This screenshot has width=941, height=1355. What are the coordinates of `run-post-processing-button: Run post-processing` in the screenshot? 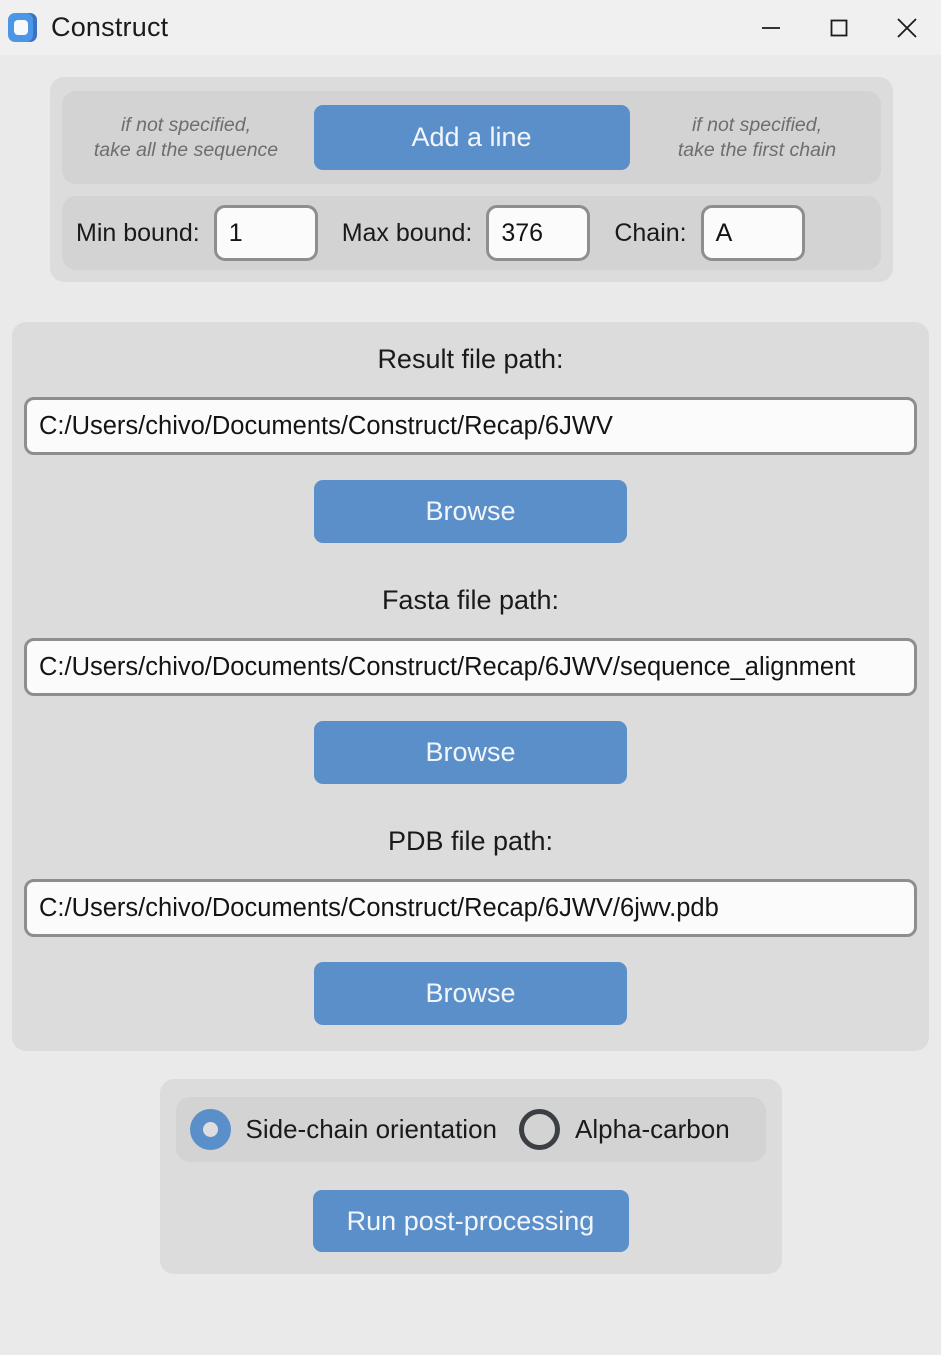 It's located at (470, 1221).